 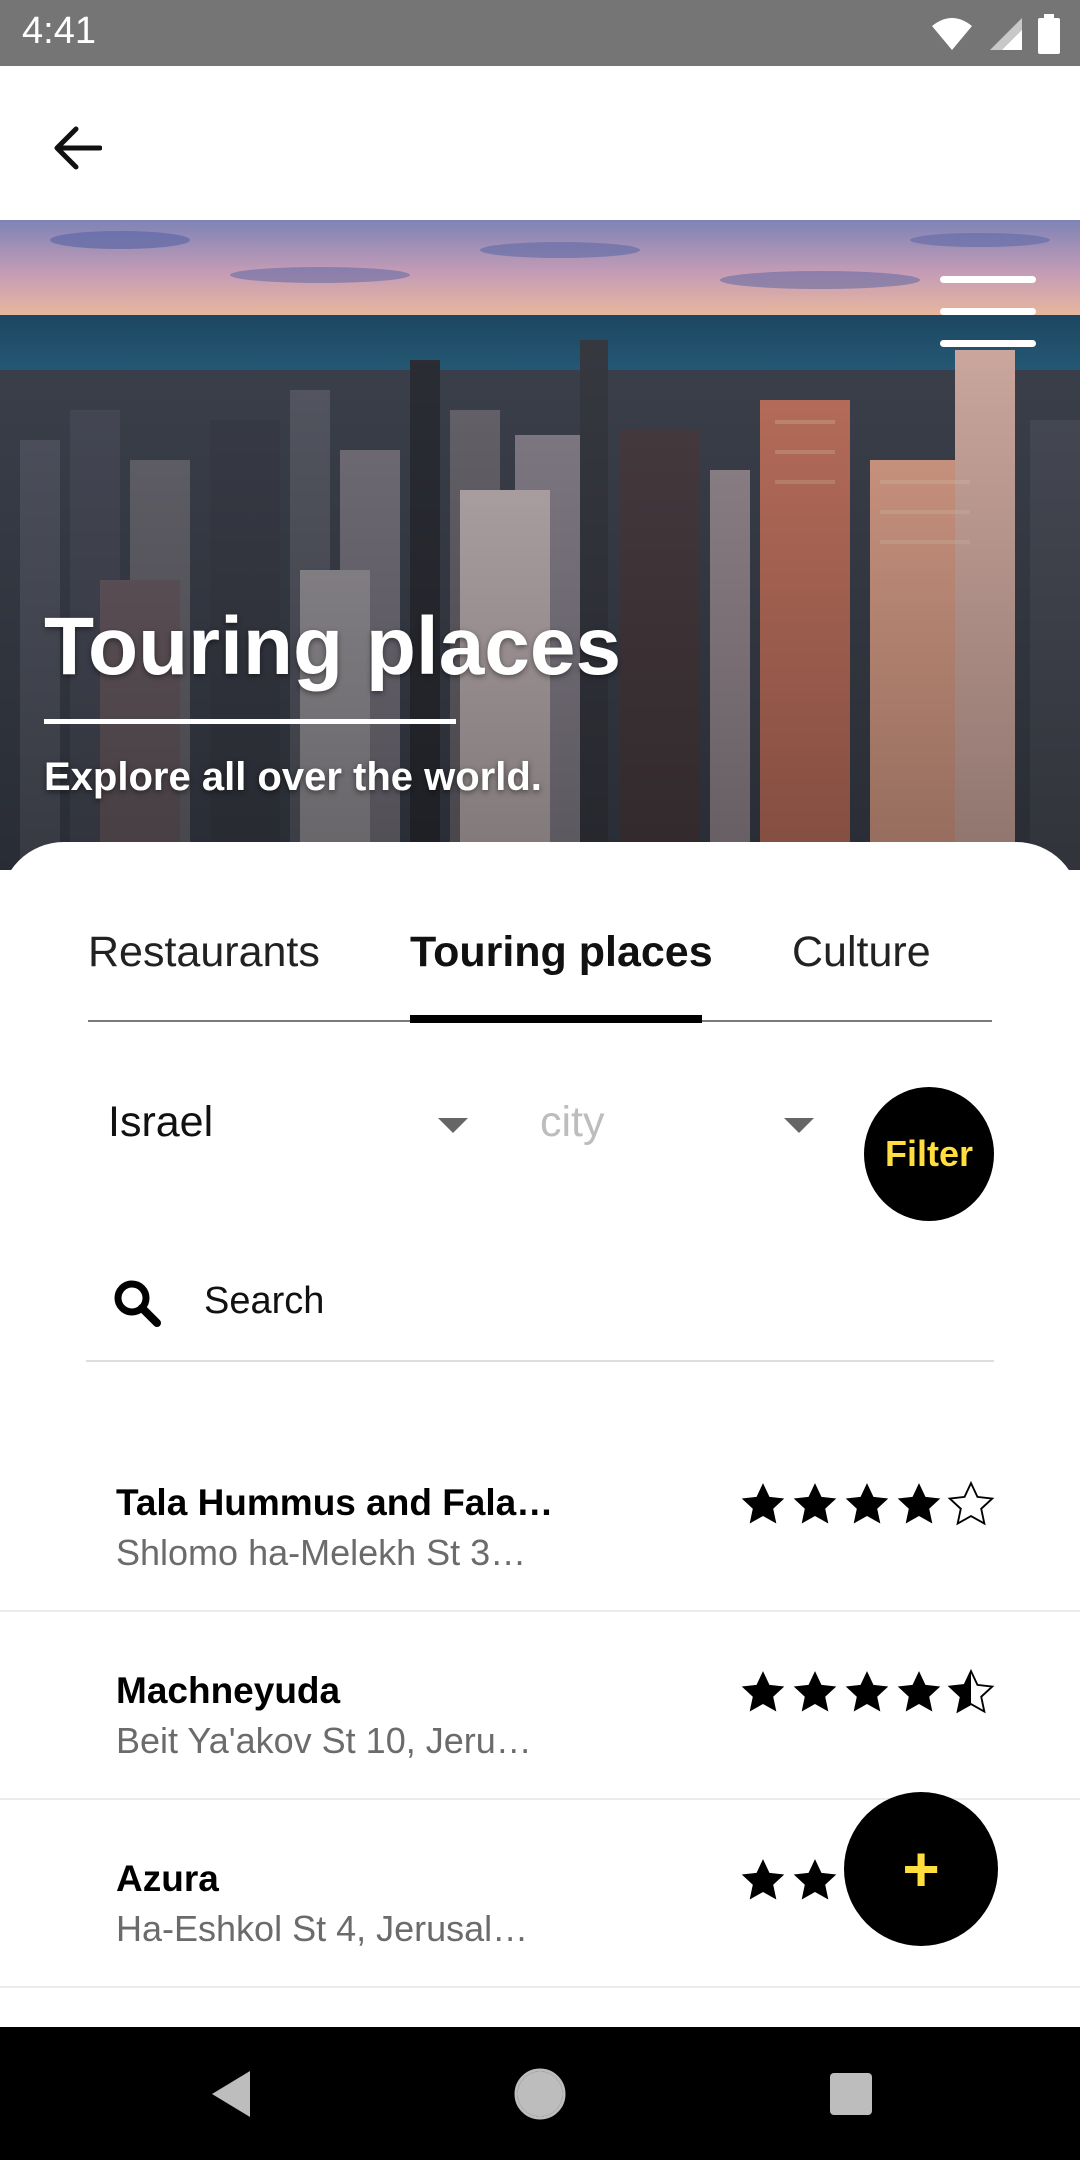 What do you see at coordinates (680, 1122) in the screenshot?
I see `city-dropdown: city` at bounding box center [680, 1122].